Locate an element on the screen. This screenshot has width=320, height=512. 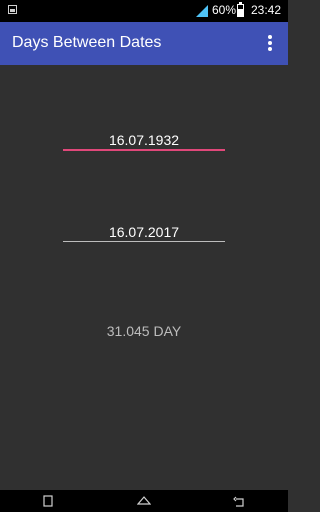
app-bar: Days Between Dates is located at coordinates (144, 43).